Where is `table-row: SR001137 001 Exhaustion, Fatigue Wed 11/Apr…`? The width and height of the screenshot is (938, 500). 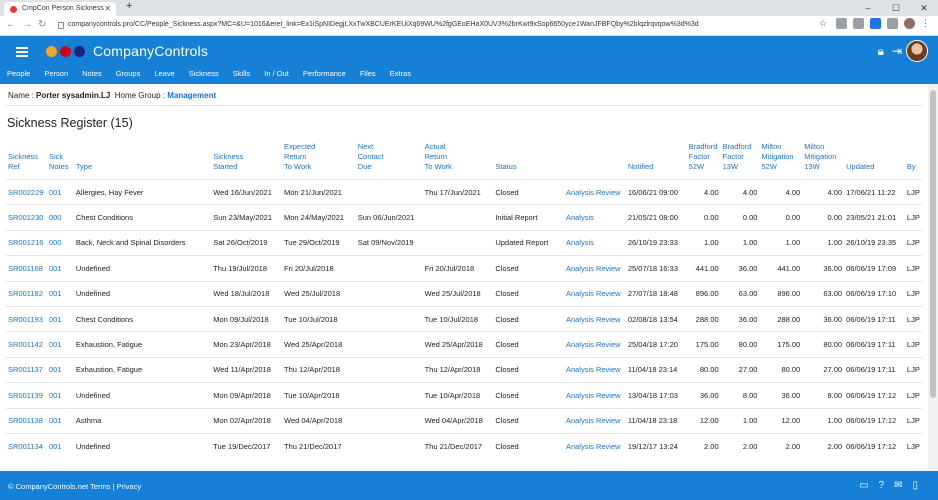 table-row: SR001137 001 Exhaustion, Fatigue Wed 11/Apr… is located at coordinates (464, 369).